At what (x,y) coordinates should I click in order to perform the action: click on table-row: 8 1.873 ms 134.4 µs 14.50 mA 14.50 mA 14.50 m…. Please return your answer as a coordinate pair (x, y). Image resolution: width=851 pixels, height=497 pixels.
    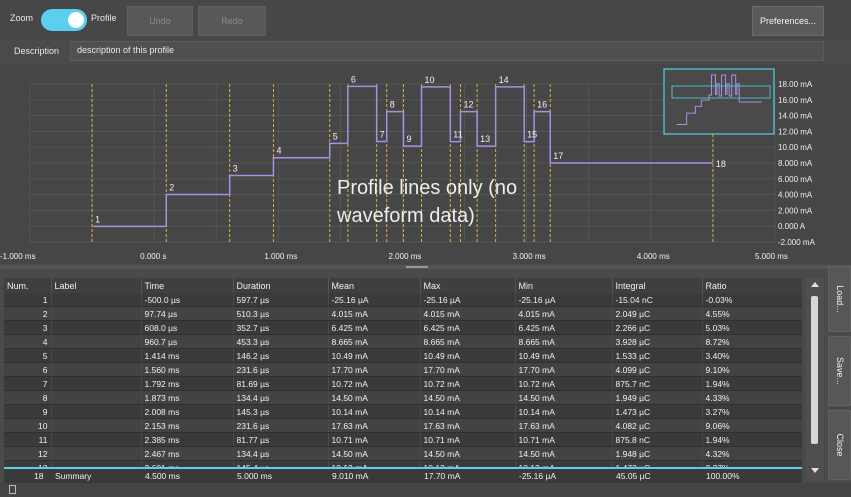
    Looking at the image, I should click on (403, 397).